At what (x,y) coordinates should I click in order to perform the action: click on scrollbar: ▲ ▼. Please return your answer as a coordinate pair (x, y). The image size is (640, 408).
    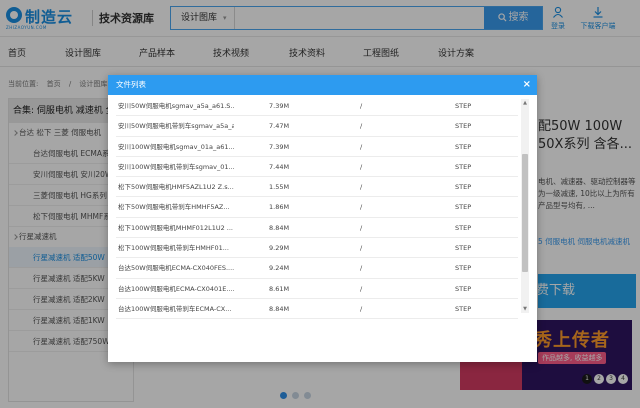
    Looking at the image, I should click on (525, 206).